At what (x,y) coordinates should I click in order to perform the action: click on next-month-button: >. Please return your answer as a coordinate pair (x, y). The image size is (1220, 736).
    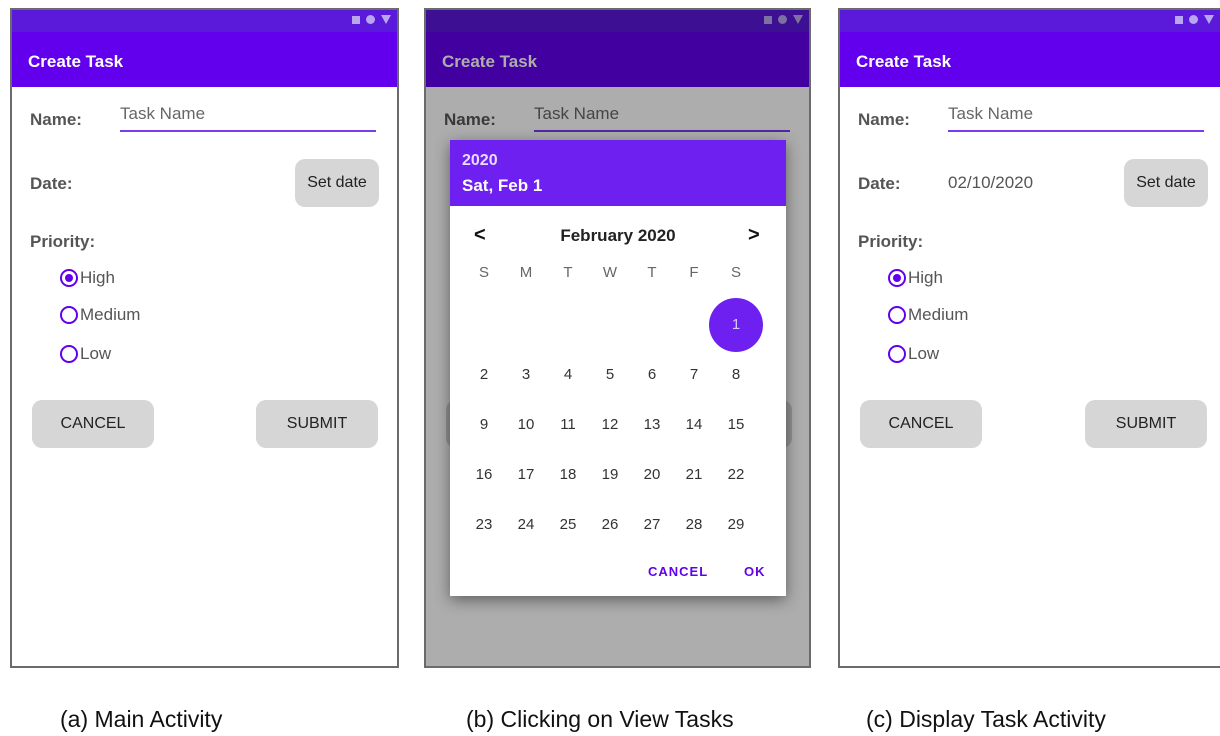
    Looking at the image, I should click on (754, 235).